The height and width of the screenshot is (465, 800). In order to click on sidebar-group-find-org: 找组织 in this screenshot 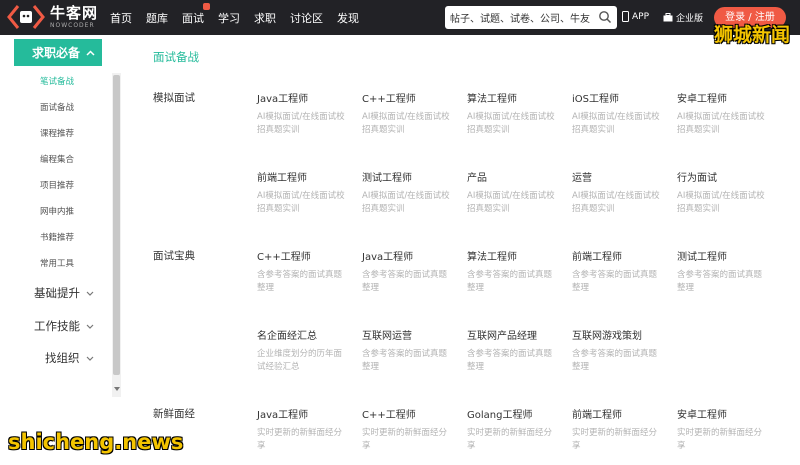, I will do `click(69, 358)`.